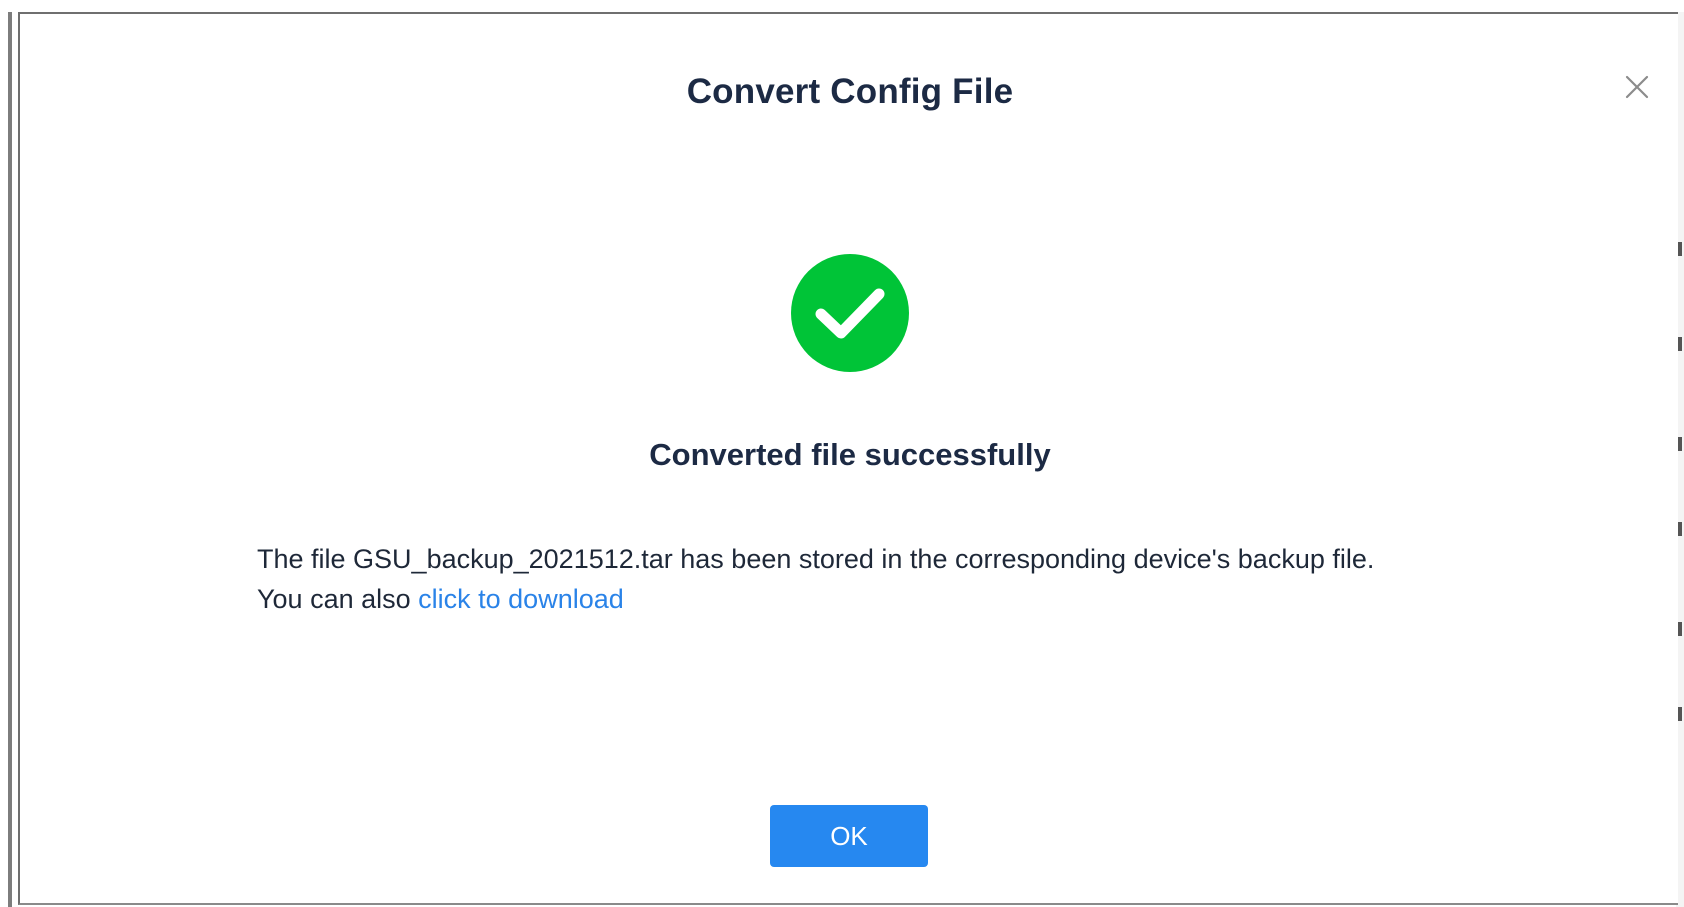 Image resolution: width=1684 pixels, height=907 pixels. Describe the element at coordinates (10, 459) in the screenshot. I see `background-edge` at that location.